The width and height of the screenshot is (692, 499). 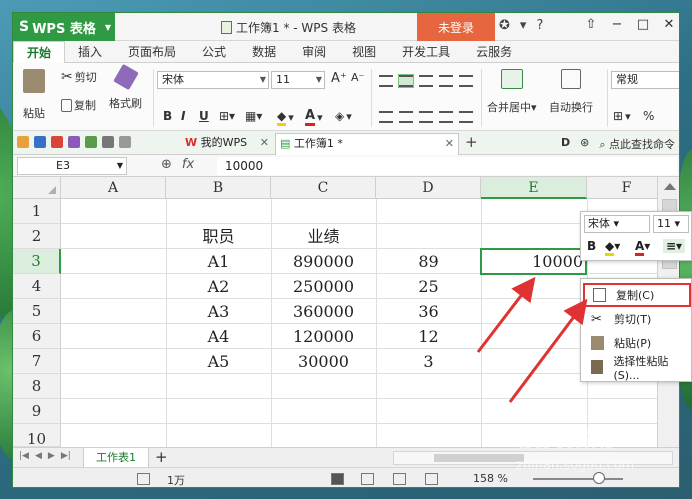 What do you see at coordinates (218, 361) in the screenshot?
I see `cell-b7: A5` at bounding box center [218, 361].